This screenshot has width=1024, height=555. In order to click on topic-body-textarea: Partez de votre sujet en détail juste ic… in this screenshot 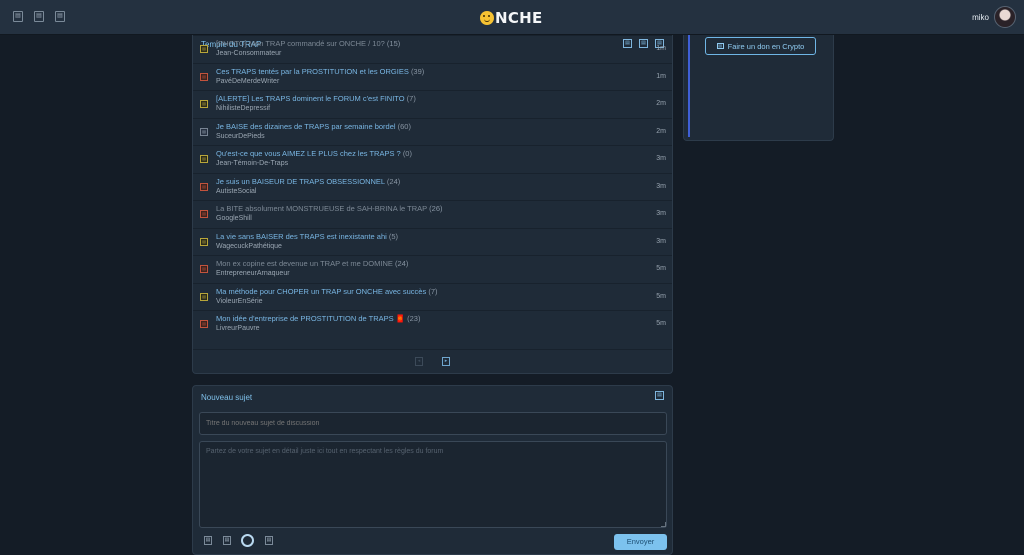, I will do `click(433, 484)`.